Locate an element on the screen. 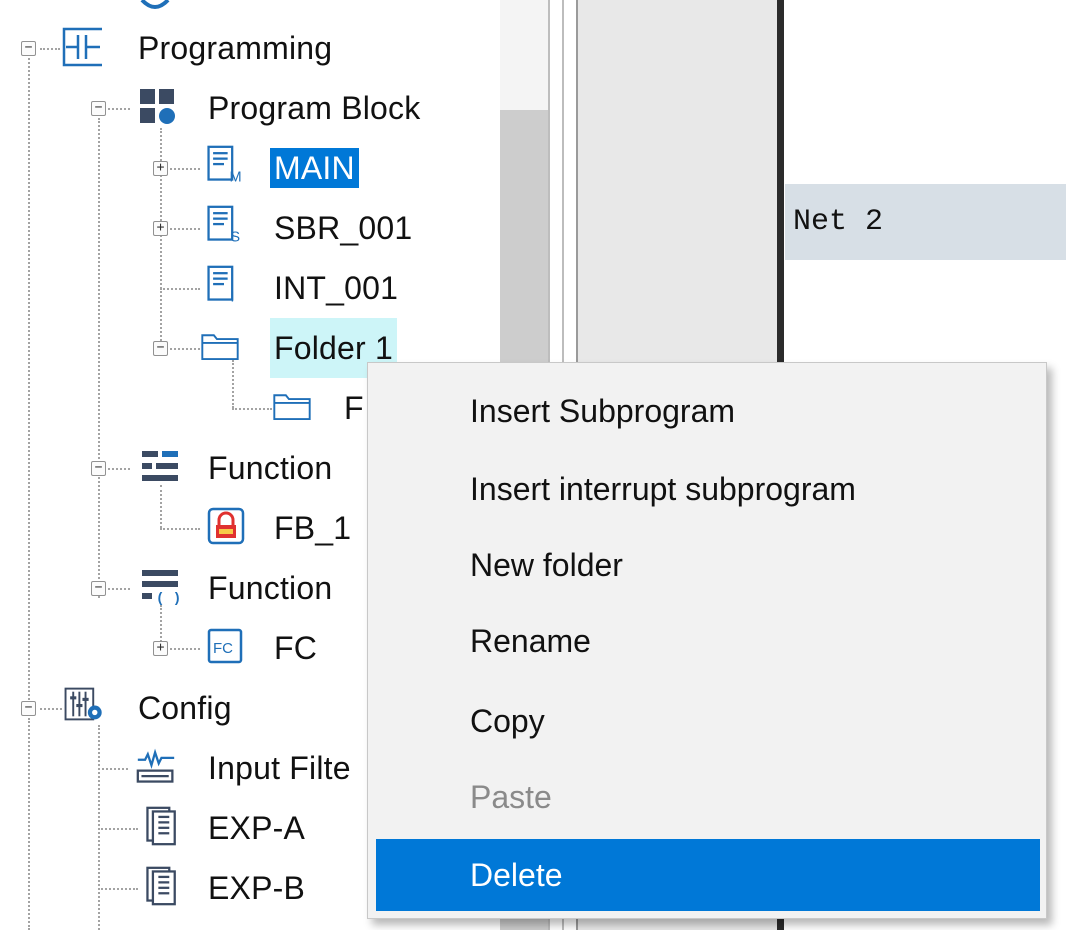 This screenshot has width=1066, height=930. function-icon: ( ) is located at coordinates (161, 588).